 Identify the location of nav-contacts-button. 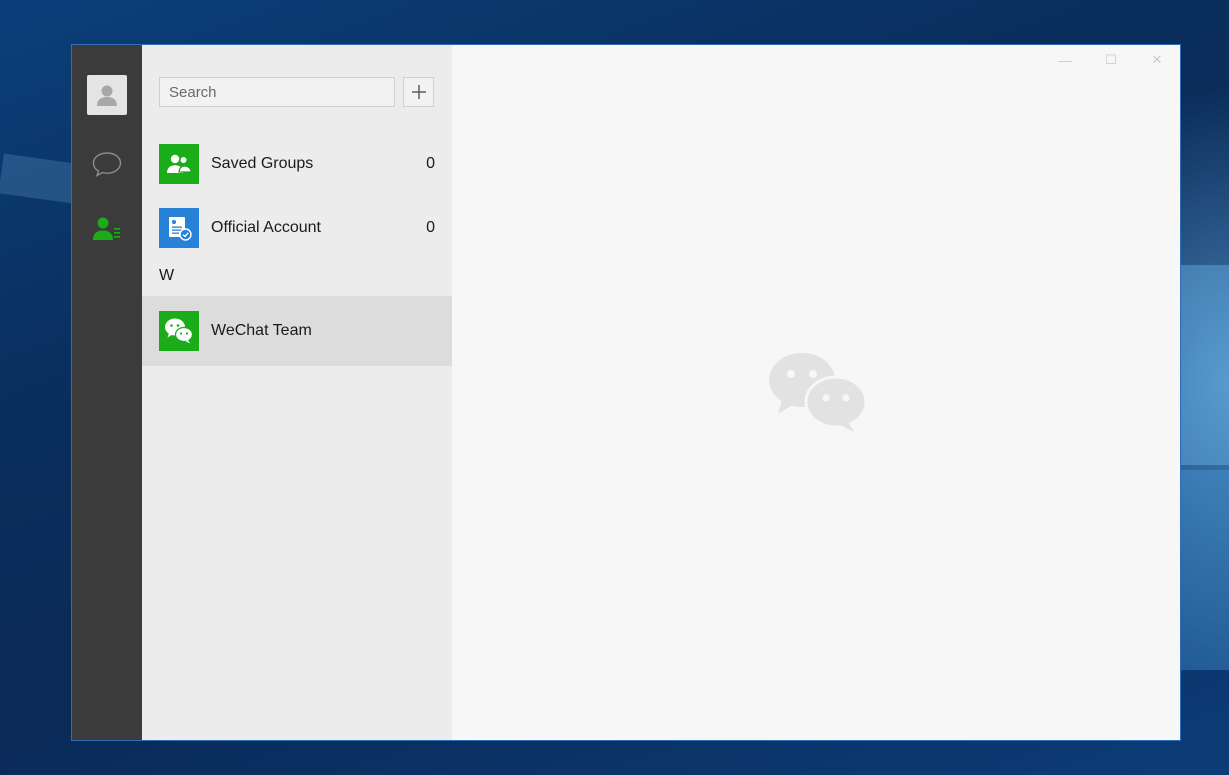
(107, 229).